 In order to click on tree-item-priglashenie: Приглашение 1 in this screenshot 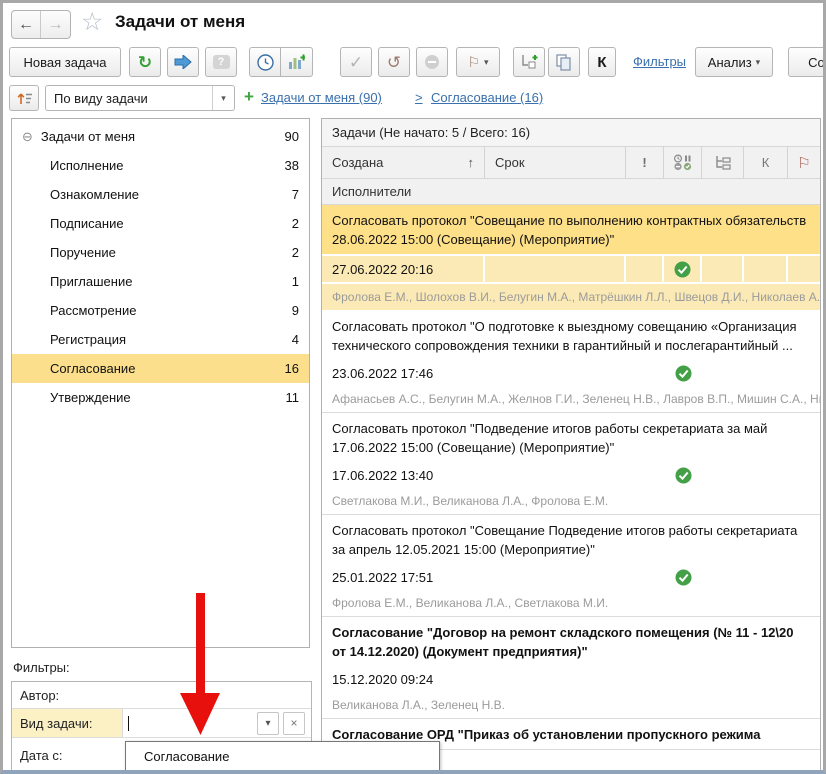, I will do `click(160, 281)`.